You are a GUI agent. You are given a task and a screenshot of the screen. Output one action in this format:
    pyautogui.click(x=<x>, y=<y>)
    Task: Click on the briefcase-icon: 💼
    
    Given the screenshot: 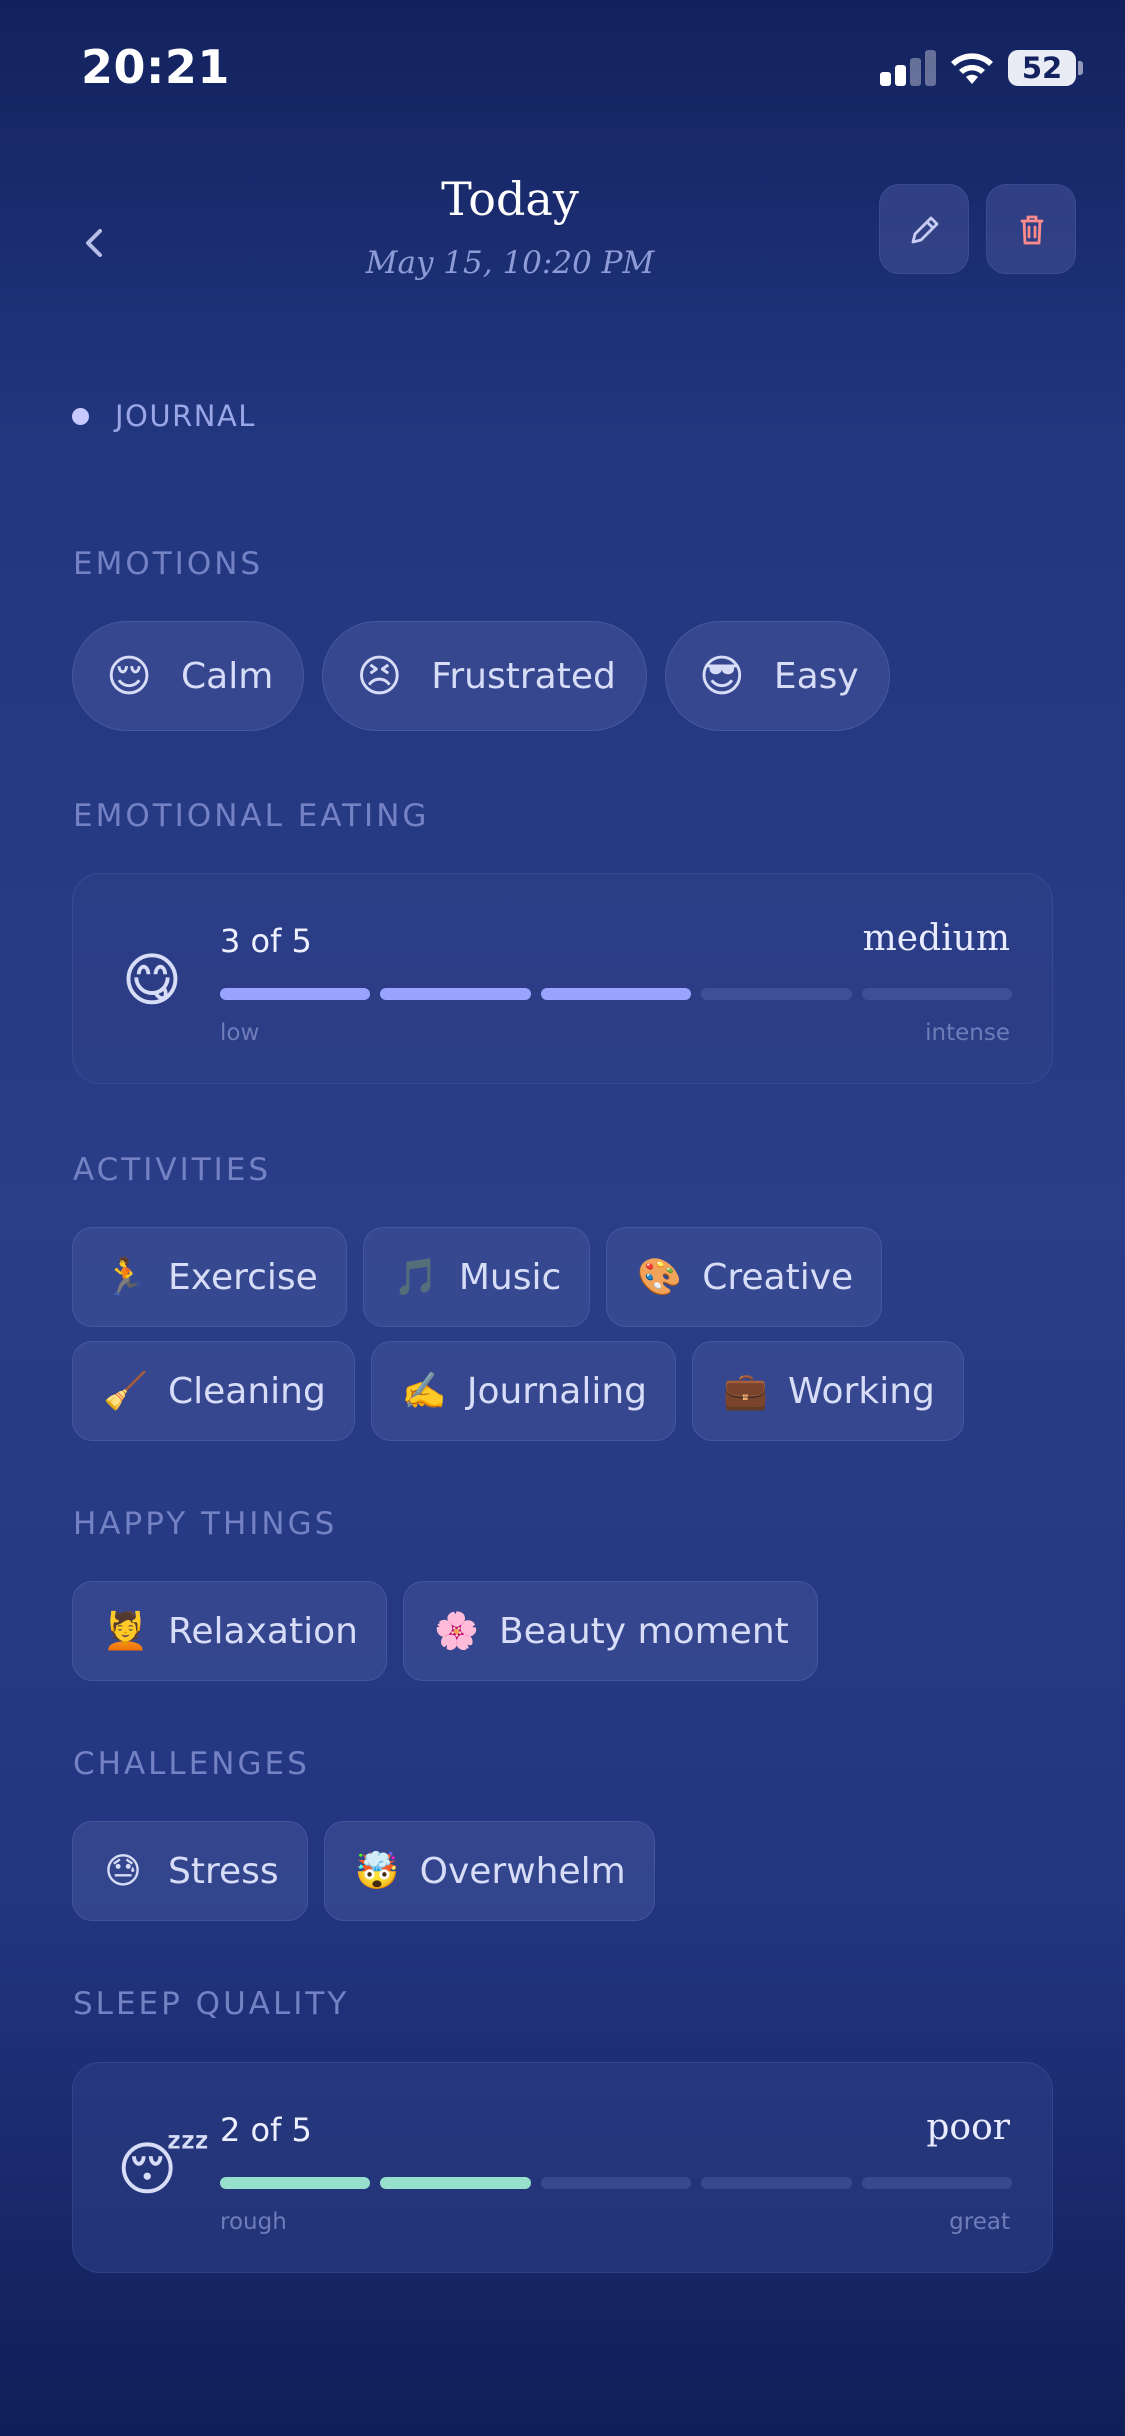 What is the action you would take?
    pyautogui.click(x=745, y=1391)
    